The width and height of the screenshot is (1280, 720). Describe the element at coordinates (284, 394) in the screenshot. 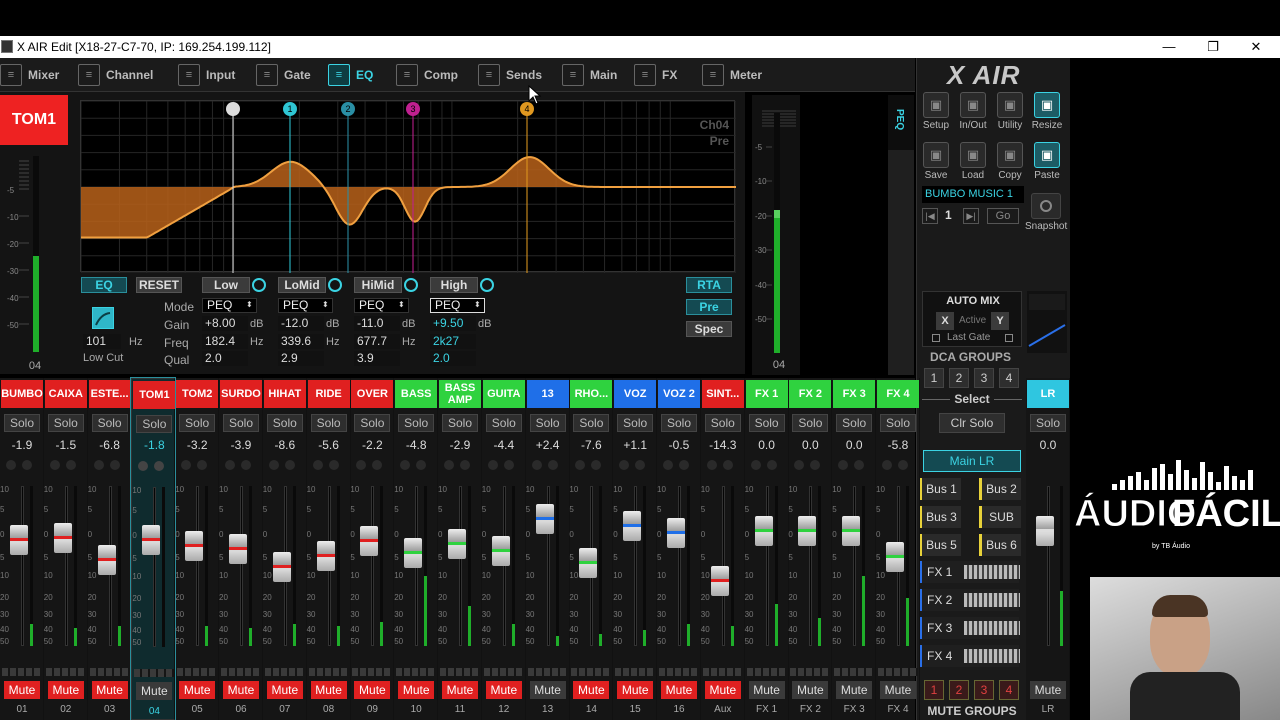

I see `strip-name: HIHAT` at that location.